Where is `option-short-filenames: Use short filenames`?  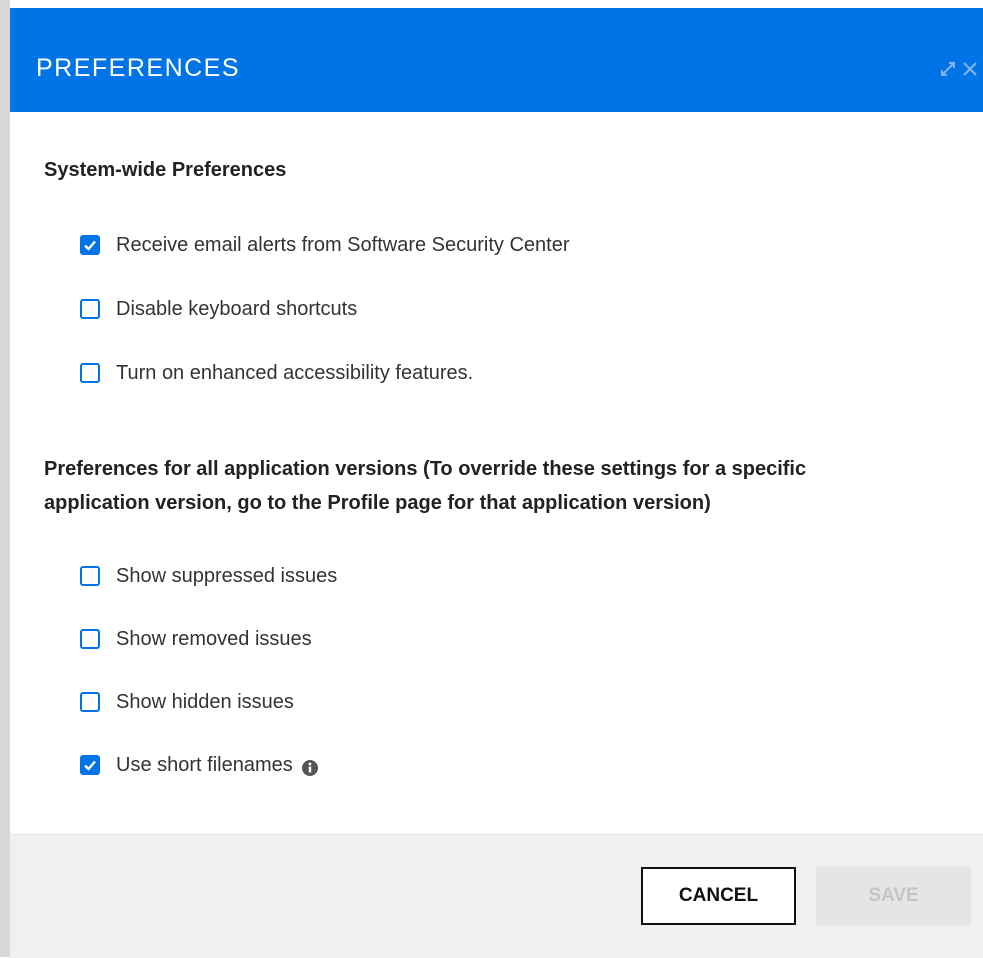 option-short-filenames: Use short filenames is located at coordinates (199, 765).